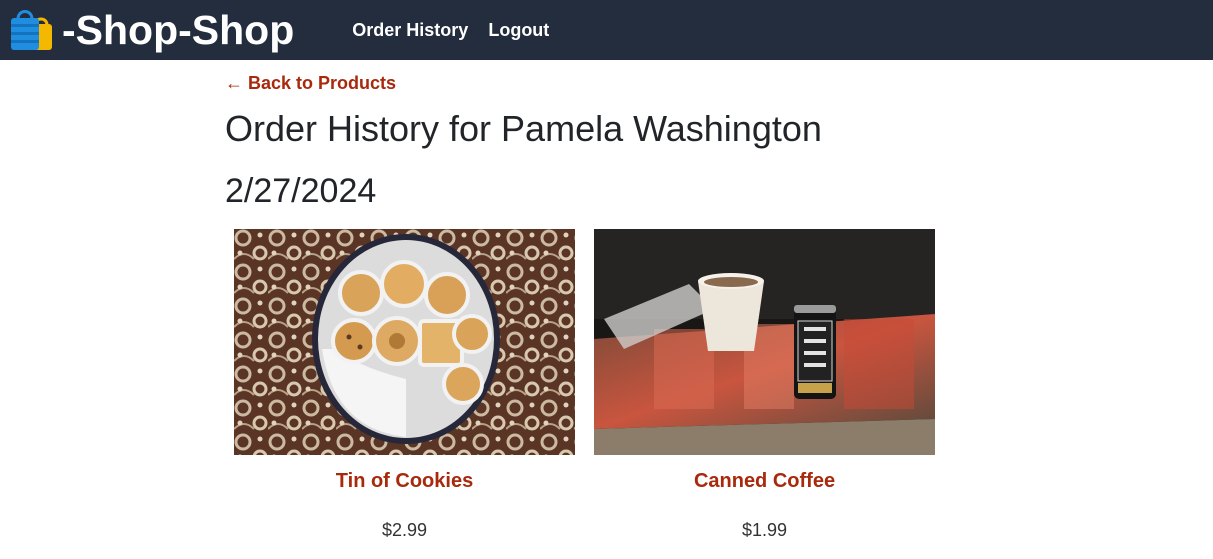 The width and height of the screenshot is (1213, 559). Describe the element at coordinates (404, 481) in the screenshot. I see `product-name-link: Tin of Cookies` at that location.